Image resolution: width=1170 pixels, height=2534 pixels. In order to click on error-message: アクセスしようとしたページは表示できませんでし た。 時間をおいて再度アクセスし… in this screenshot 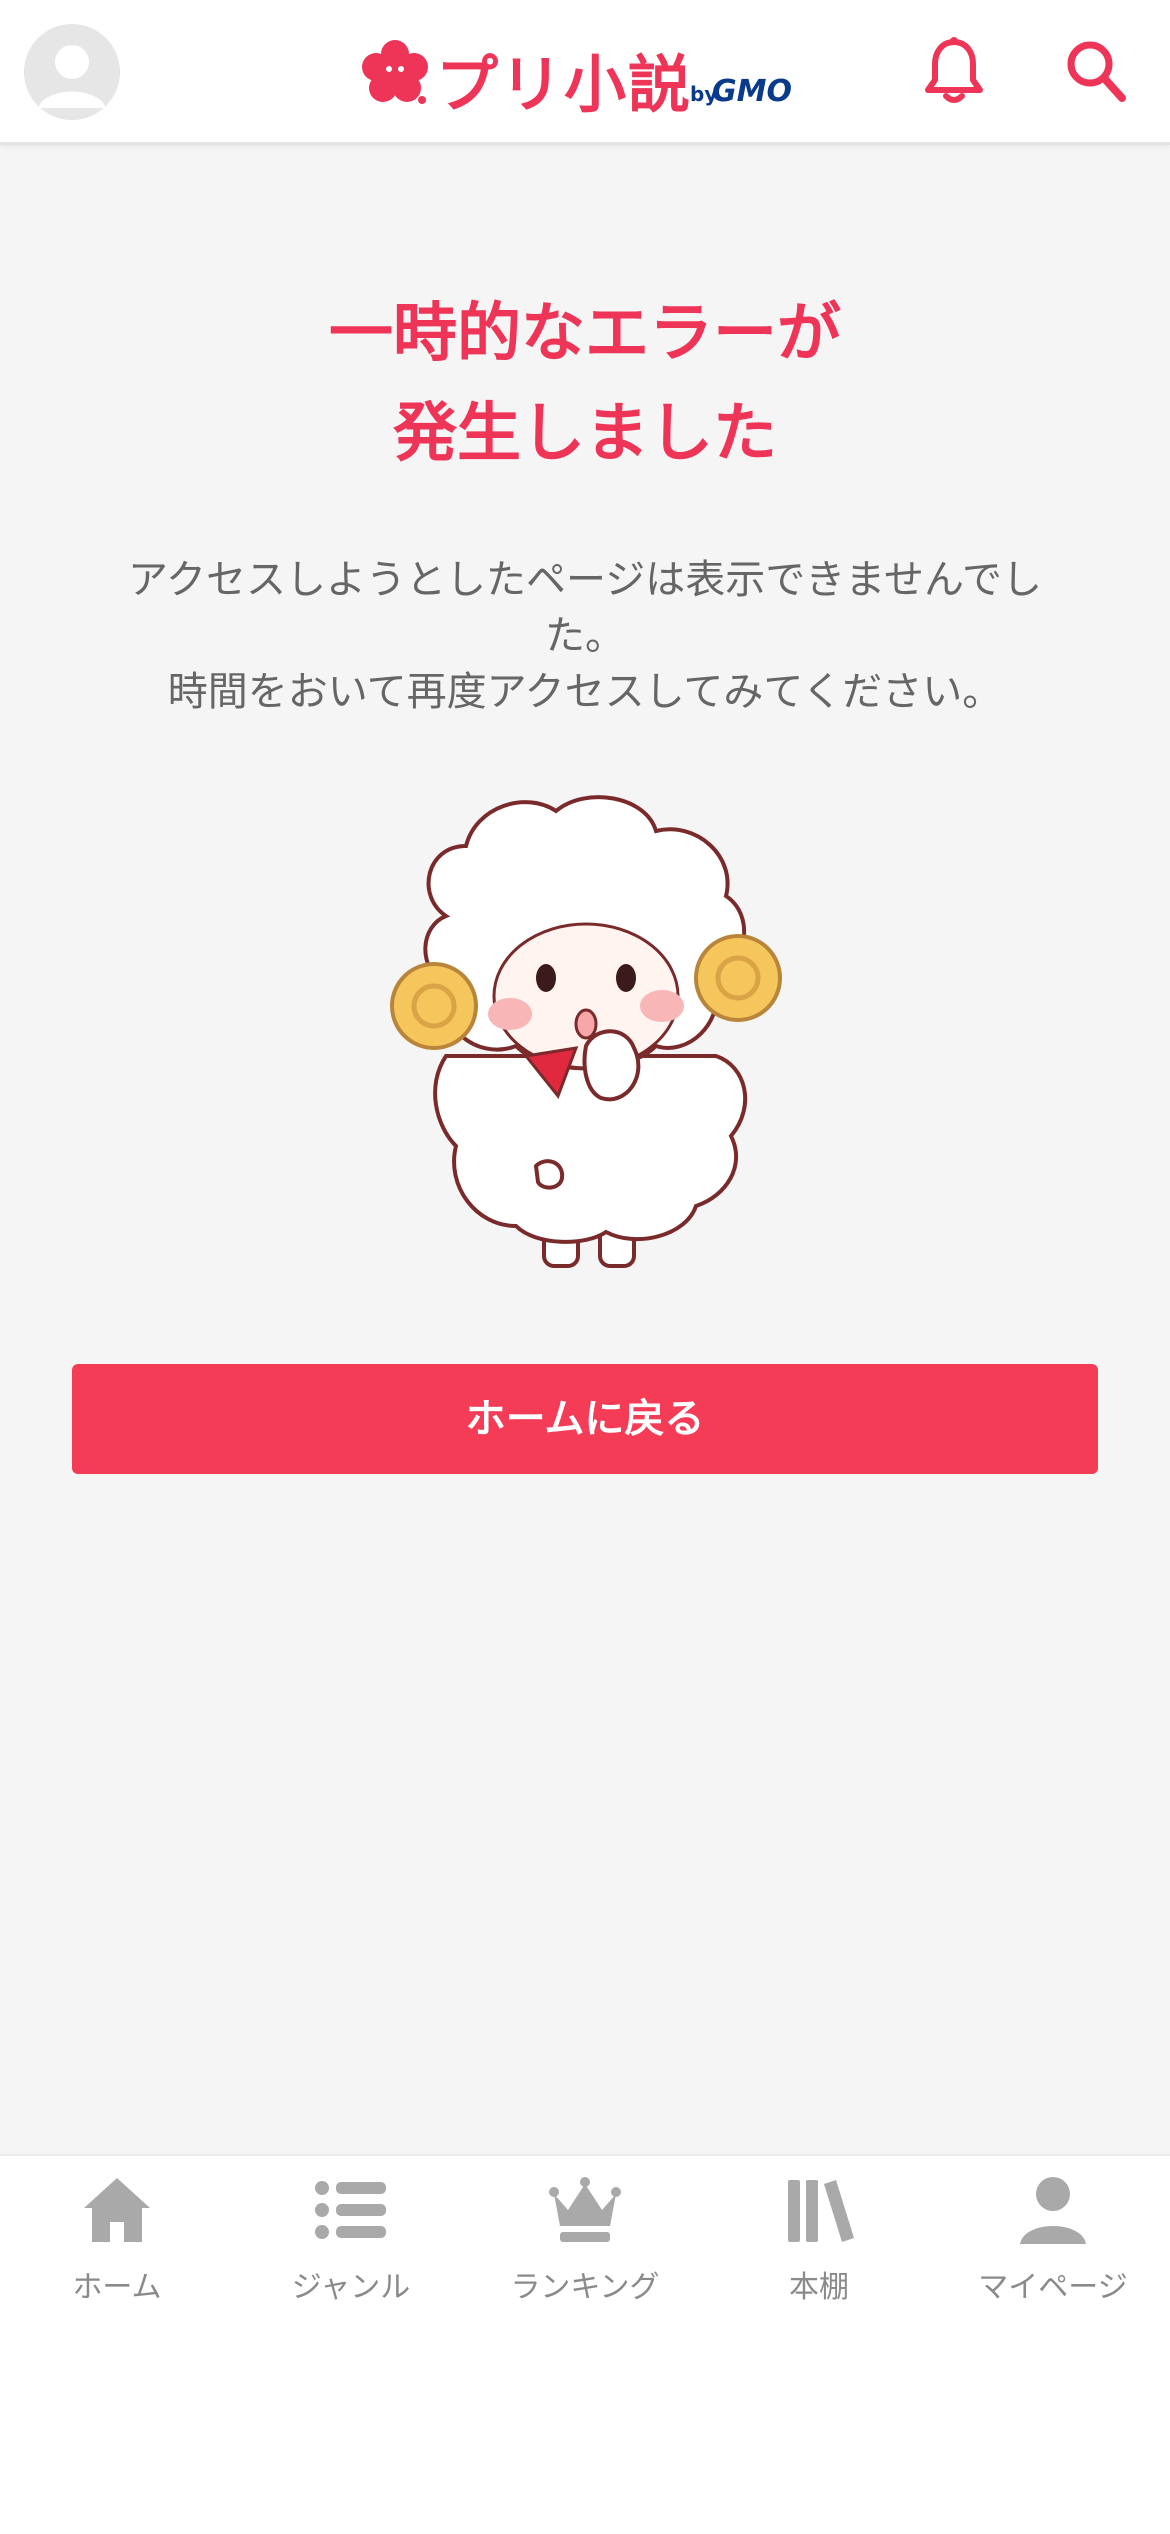, I will do `click(585, 636)`.